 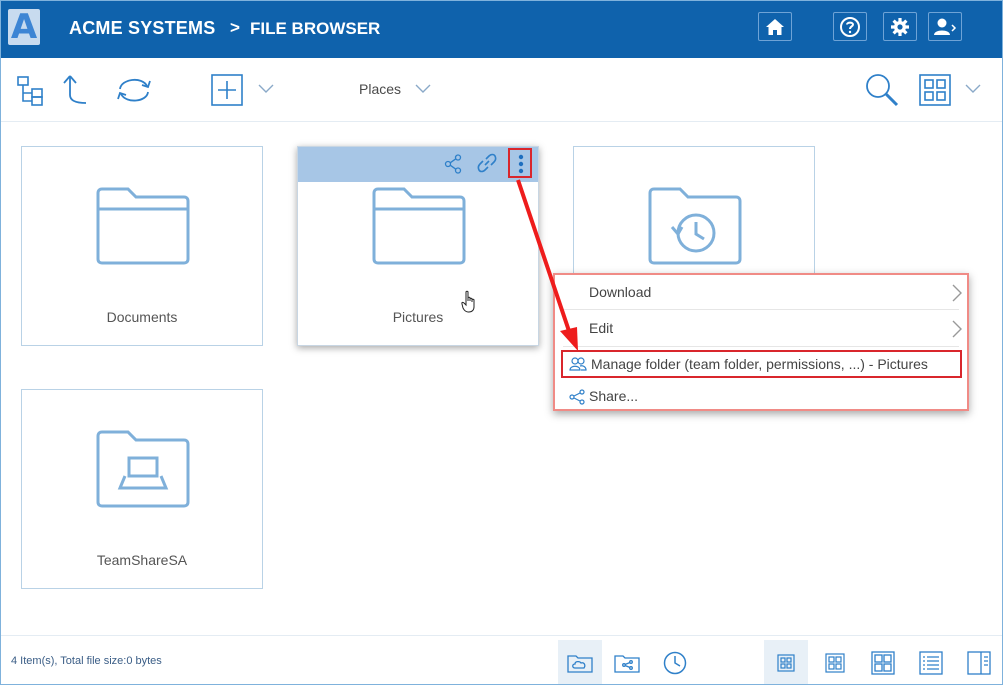 I want to click on recent-button, so click(x=675, y=662).